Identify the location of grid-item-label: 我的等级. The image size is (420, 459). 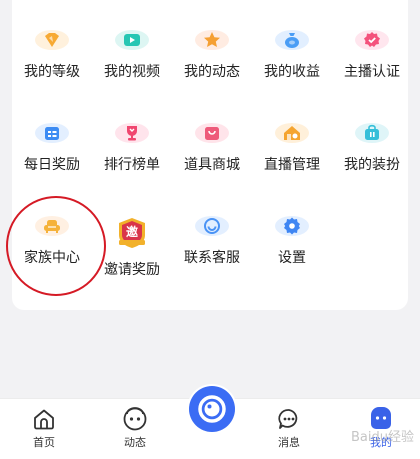
(52, 72).